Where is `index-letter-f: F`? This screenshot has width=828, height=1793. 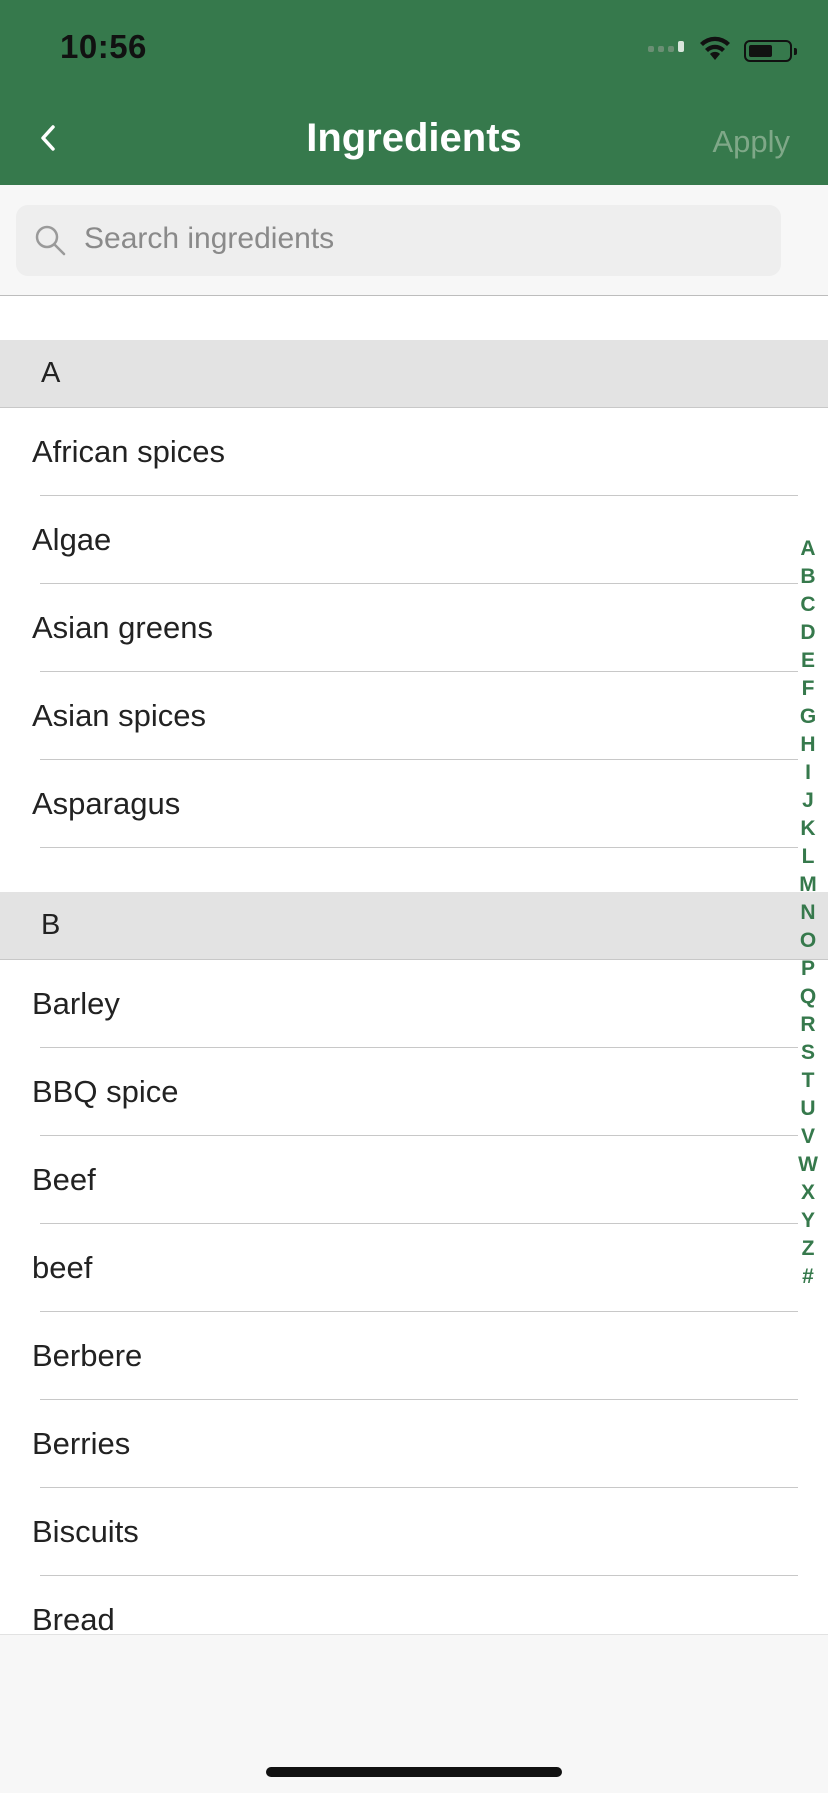 index-letter-f: F is located at coordinates (808, 689).